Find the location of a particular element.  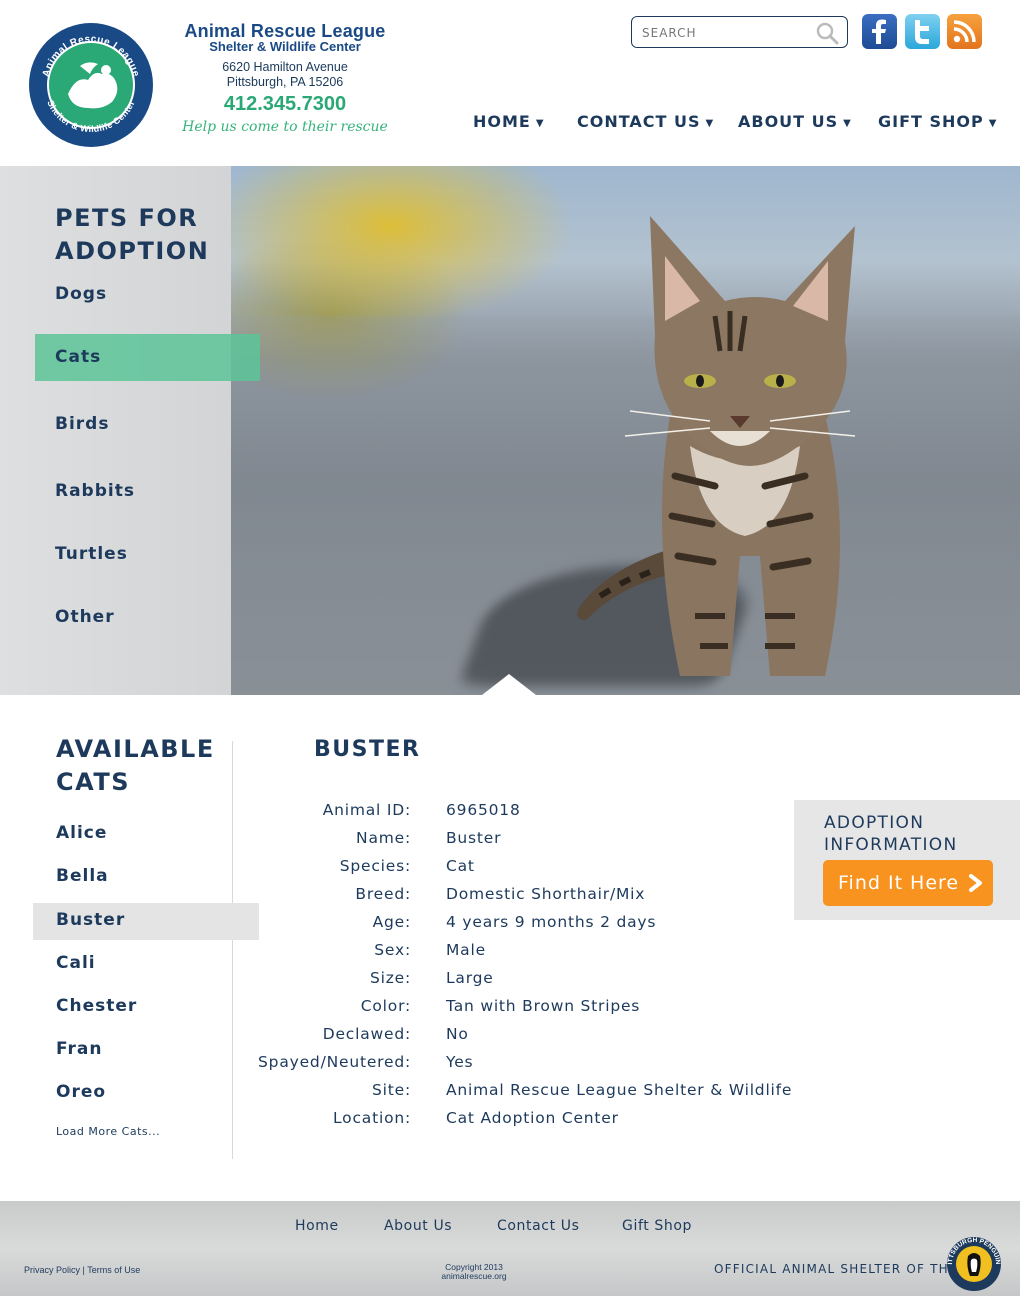

detail-label: Location: is located at coordinates (372, 1118).